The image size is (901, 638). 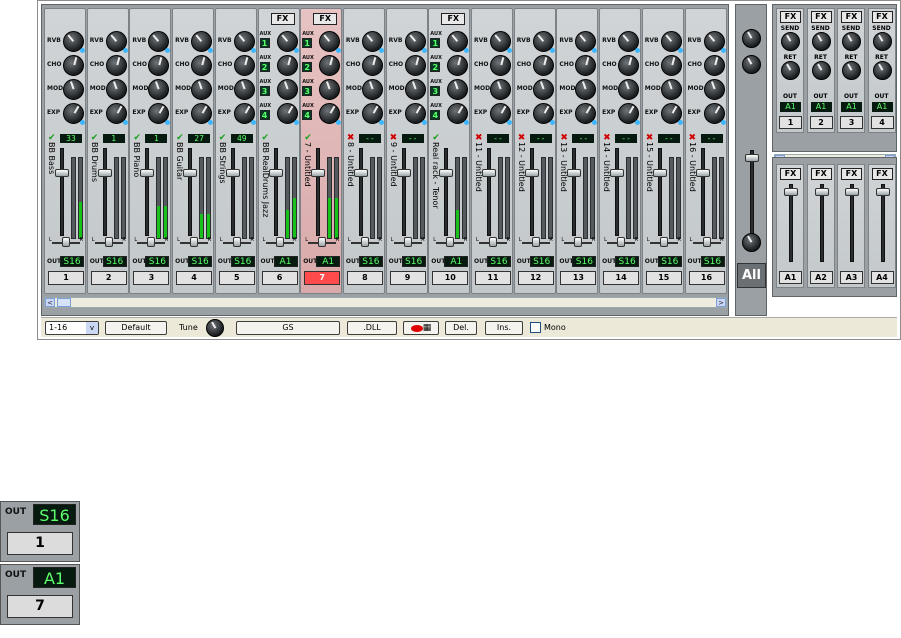 I want to click on del-button: Del., so click(x=461, y=328).